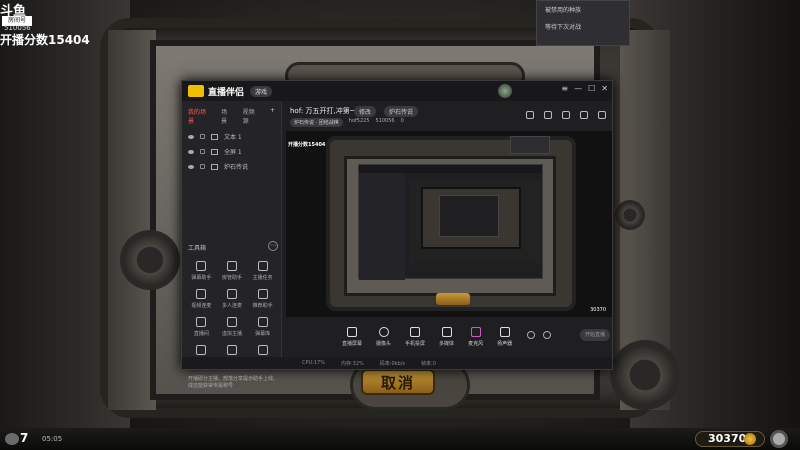 The image size is (800, 450). Describe the element at coordinates (12, 439) in the screenshot. I see `player-icon` at that location.